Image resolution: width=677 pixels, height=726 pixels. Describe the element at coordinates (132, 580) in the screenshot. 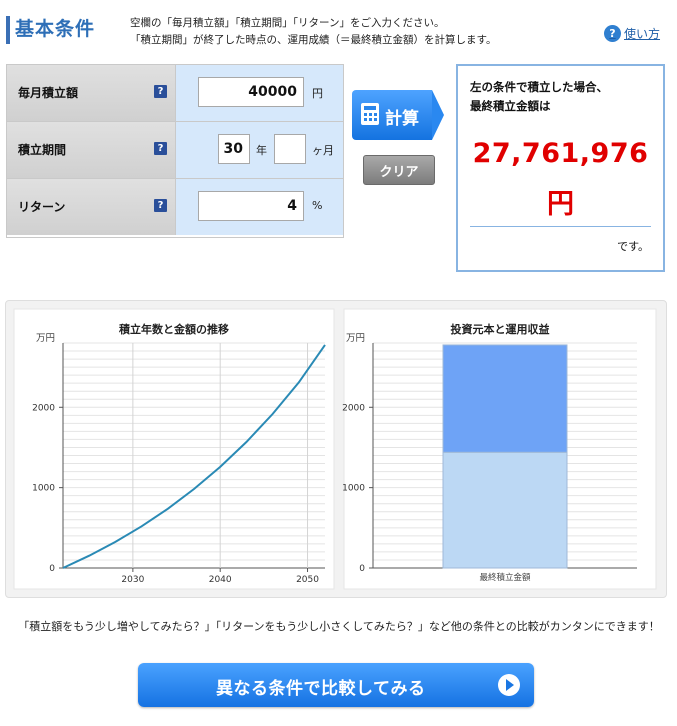

I see `x-tick-label: 2030` at that location.